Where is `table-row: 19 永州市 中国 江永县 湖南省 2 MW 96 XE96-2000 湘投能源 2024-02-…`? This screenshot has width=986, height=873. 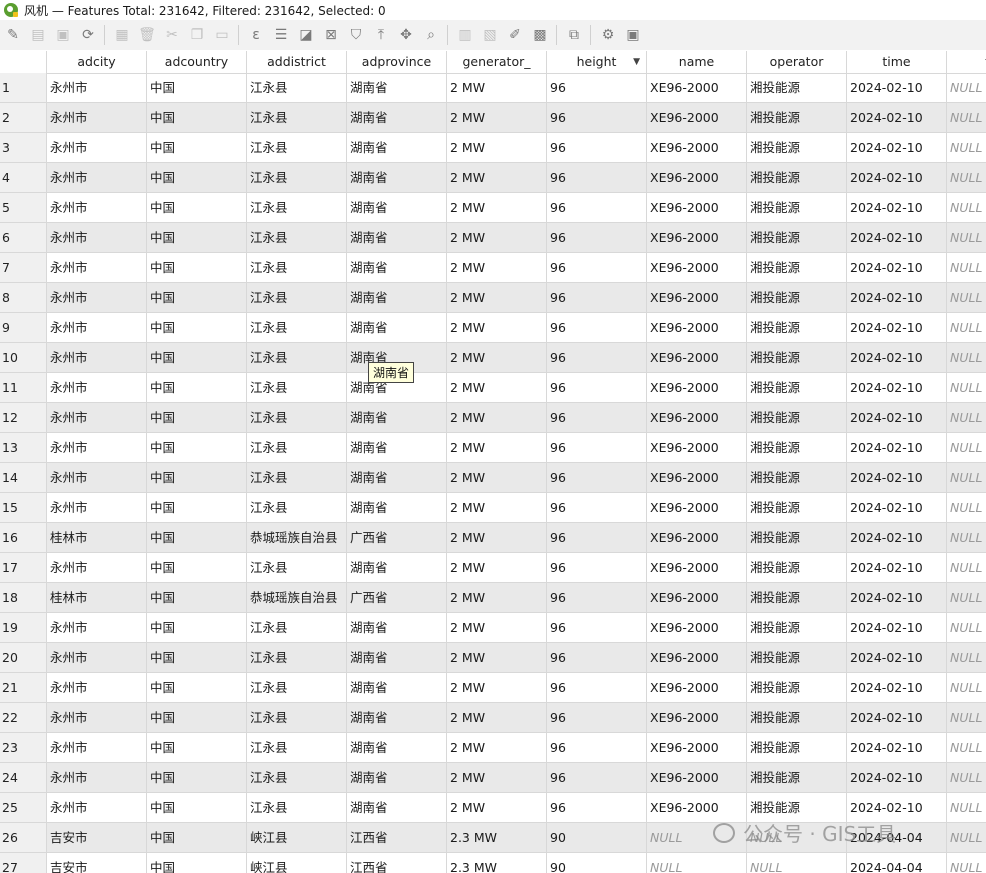
table-row: 19 永州市 中国 江永县 湖南省 2 MW 96 XE96-2000 湘投能源 2024-02-… is located at coordinates (493, 628).